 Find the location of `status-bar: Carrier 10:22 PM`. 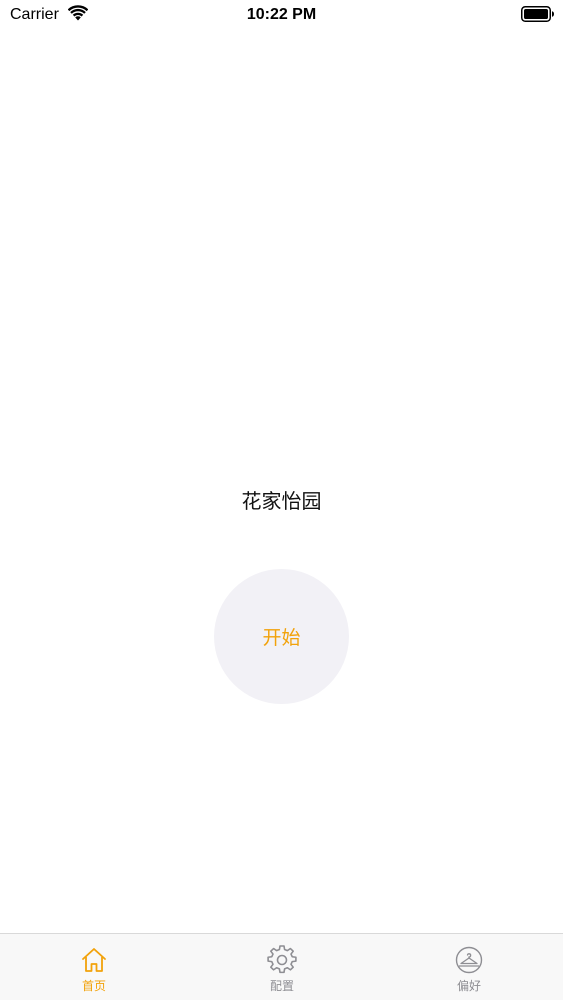

status-bar: Carrier 10:22 PM is located at coordinates (281, 15).